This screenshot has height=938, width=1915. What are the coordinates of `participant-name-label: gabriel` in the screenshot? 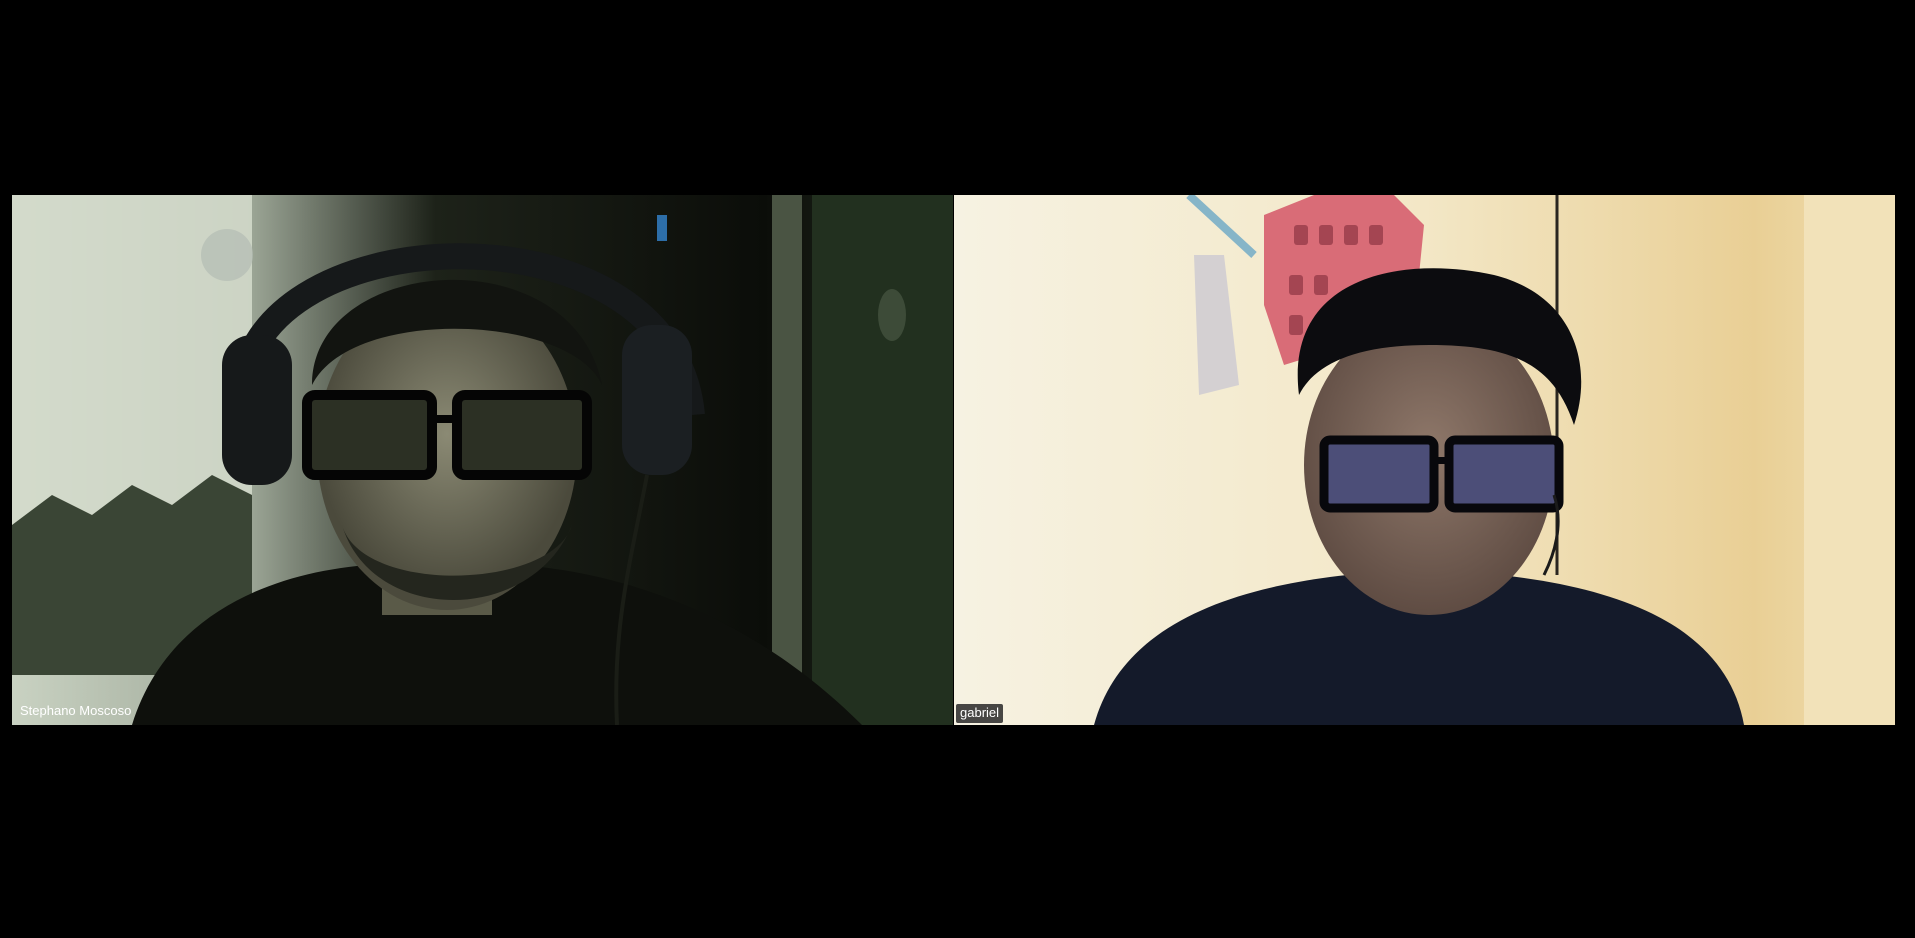 It's located at (980, 713).